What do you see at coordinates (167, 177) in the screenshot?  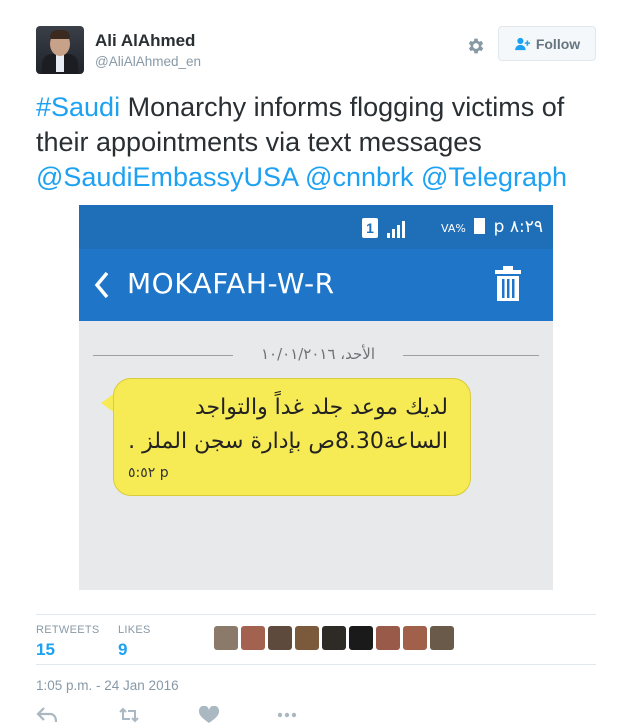 I see `mention-link: @SaudiEmbassyUSA` at bounding box center [167, 177].